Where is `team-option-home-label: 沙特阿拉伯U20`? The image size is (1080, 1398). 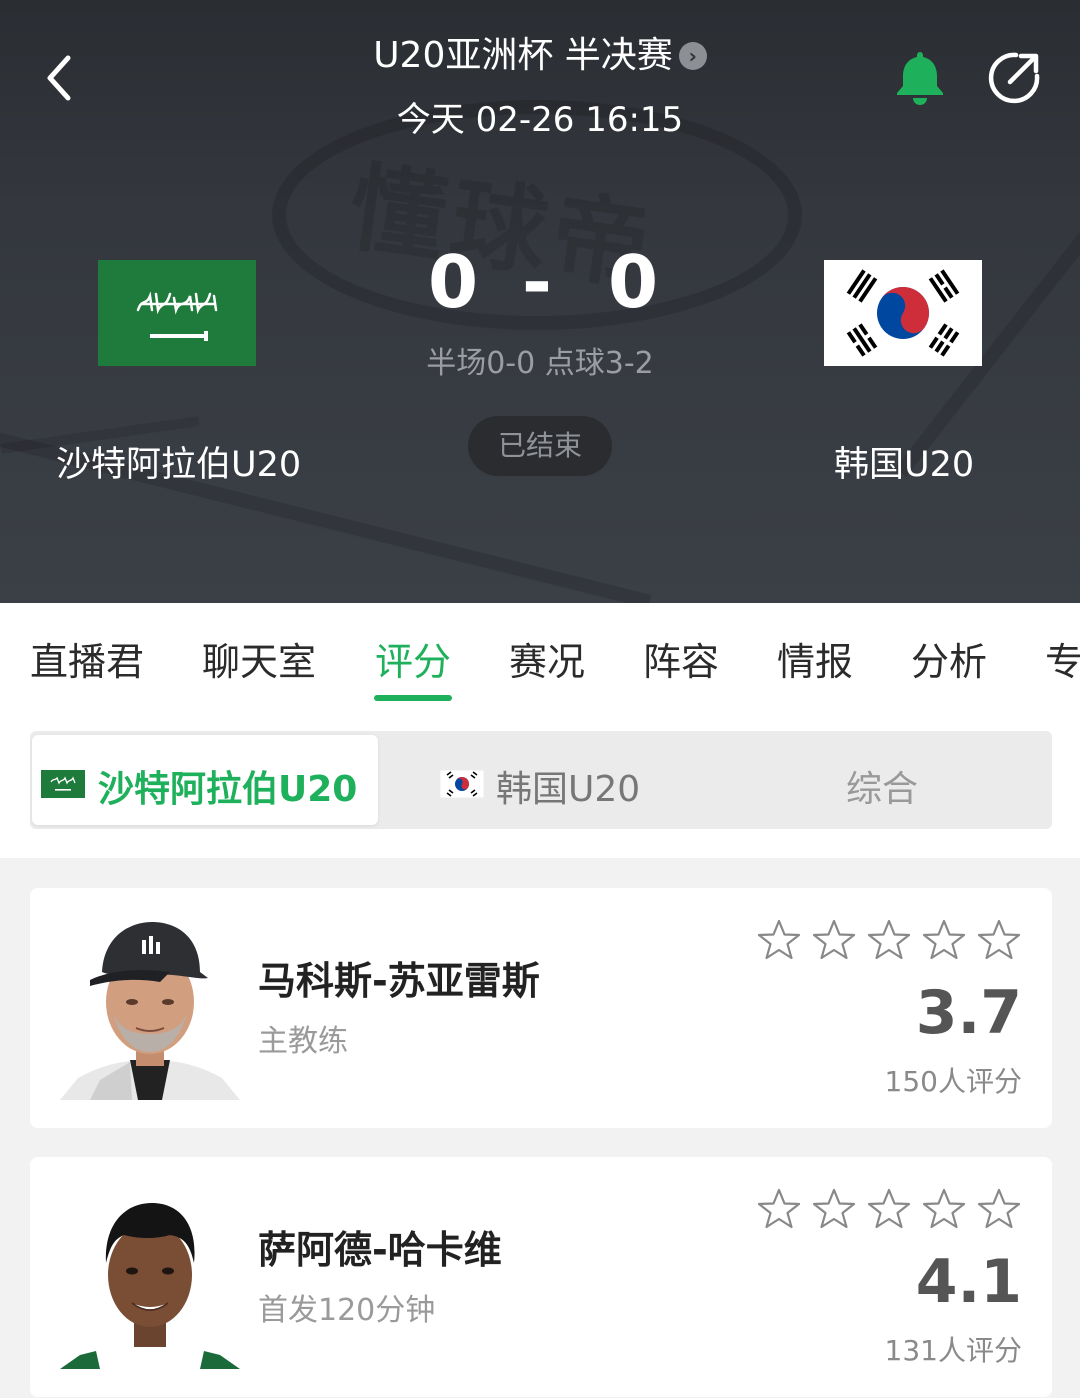 team-option-home-label: 沙特阿拉伯U20 is located at coordinates (228, 789).